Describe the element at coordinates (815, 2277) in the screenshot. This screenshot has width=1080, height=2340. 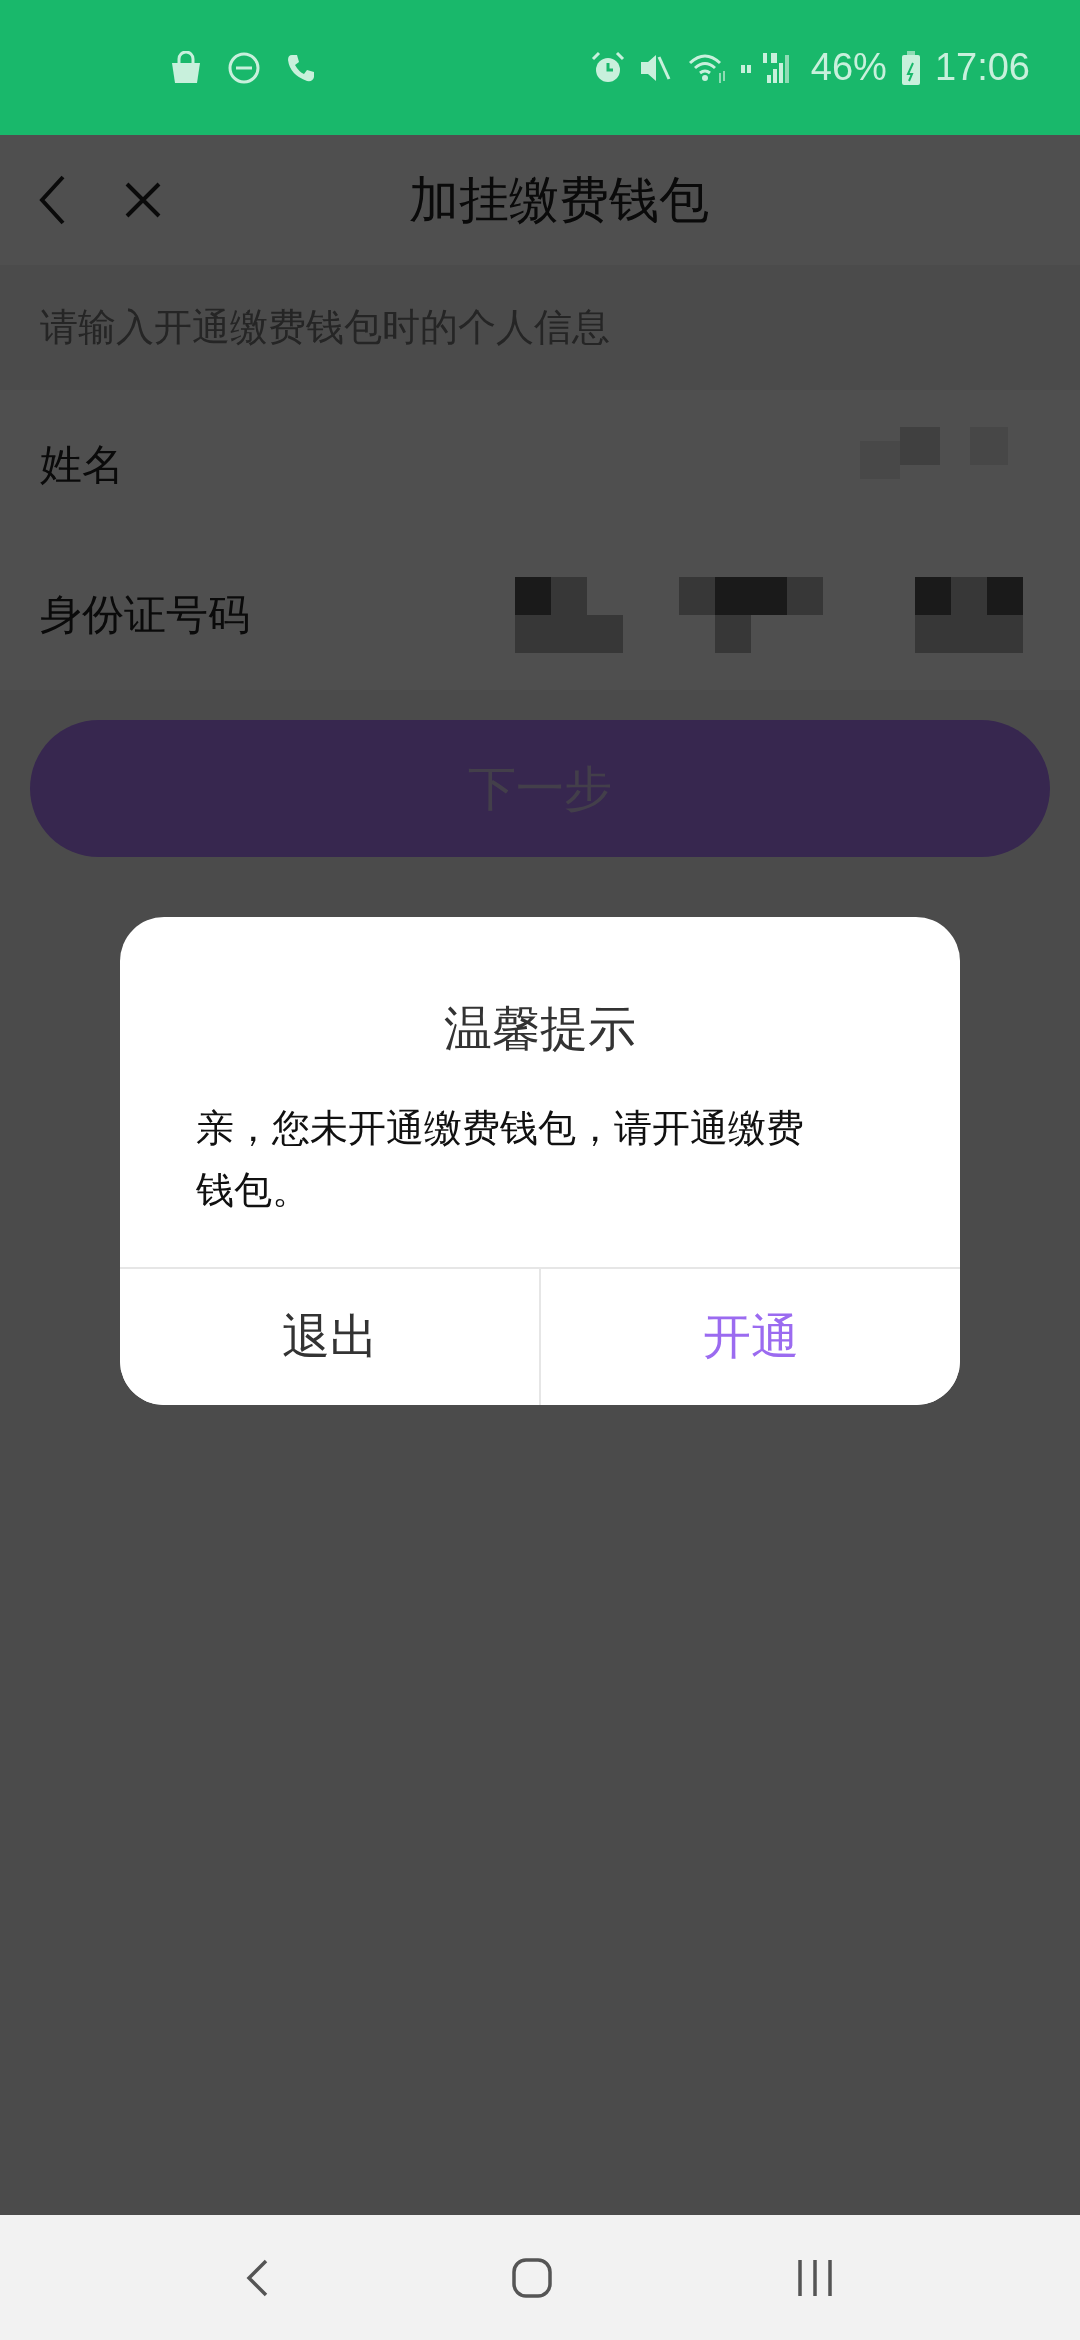
I see `recent-apps-icon` at that location.